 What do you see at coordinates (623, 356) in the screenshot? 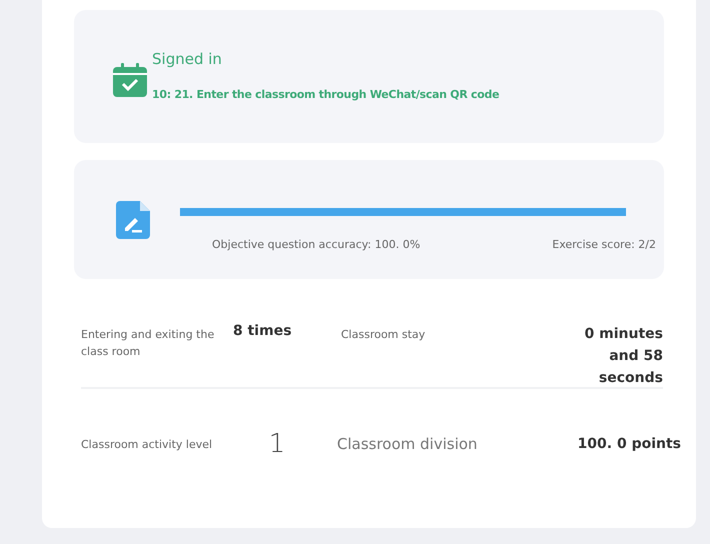
I see `stat-value: 0 minutes and 58 seconds` at bounding box center [623, 356].